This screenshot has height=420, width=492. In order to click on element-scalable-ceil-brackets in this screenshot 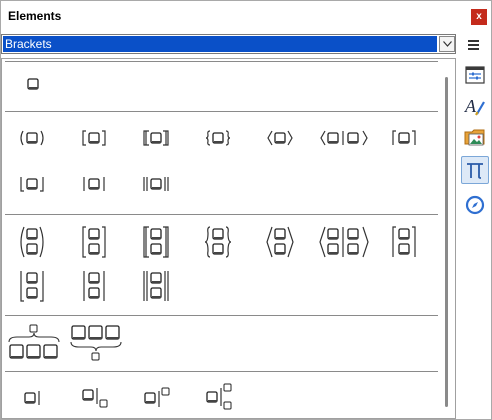, I will do `click(405, 242)`.